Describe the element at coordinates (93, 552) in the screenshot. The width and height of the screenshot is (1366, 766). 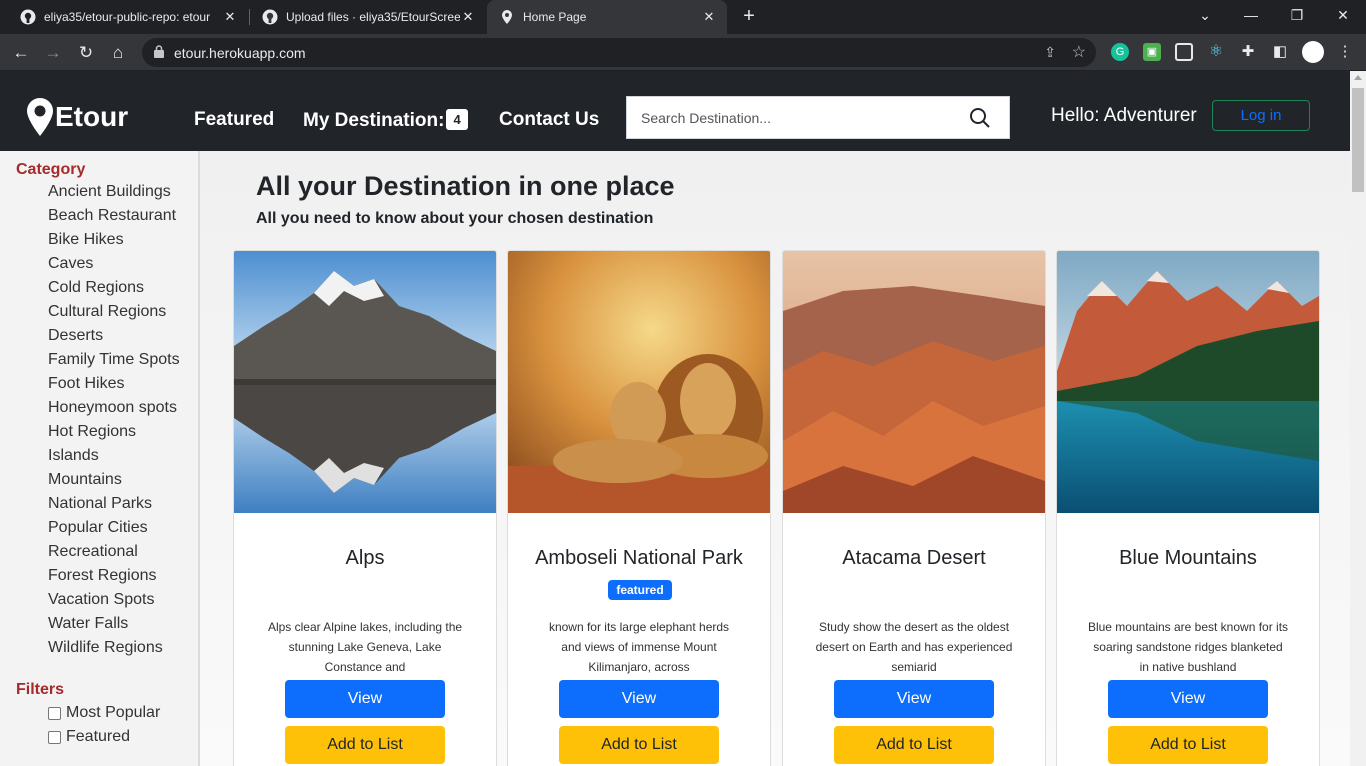
I see `category-item: Recreational` at that location.